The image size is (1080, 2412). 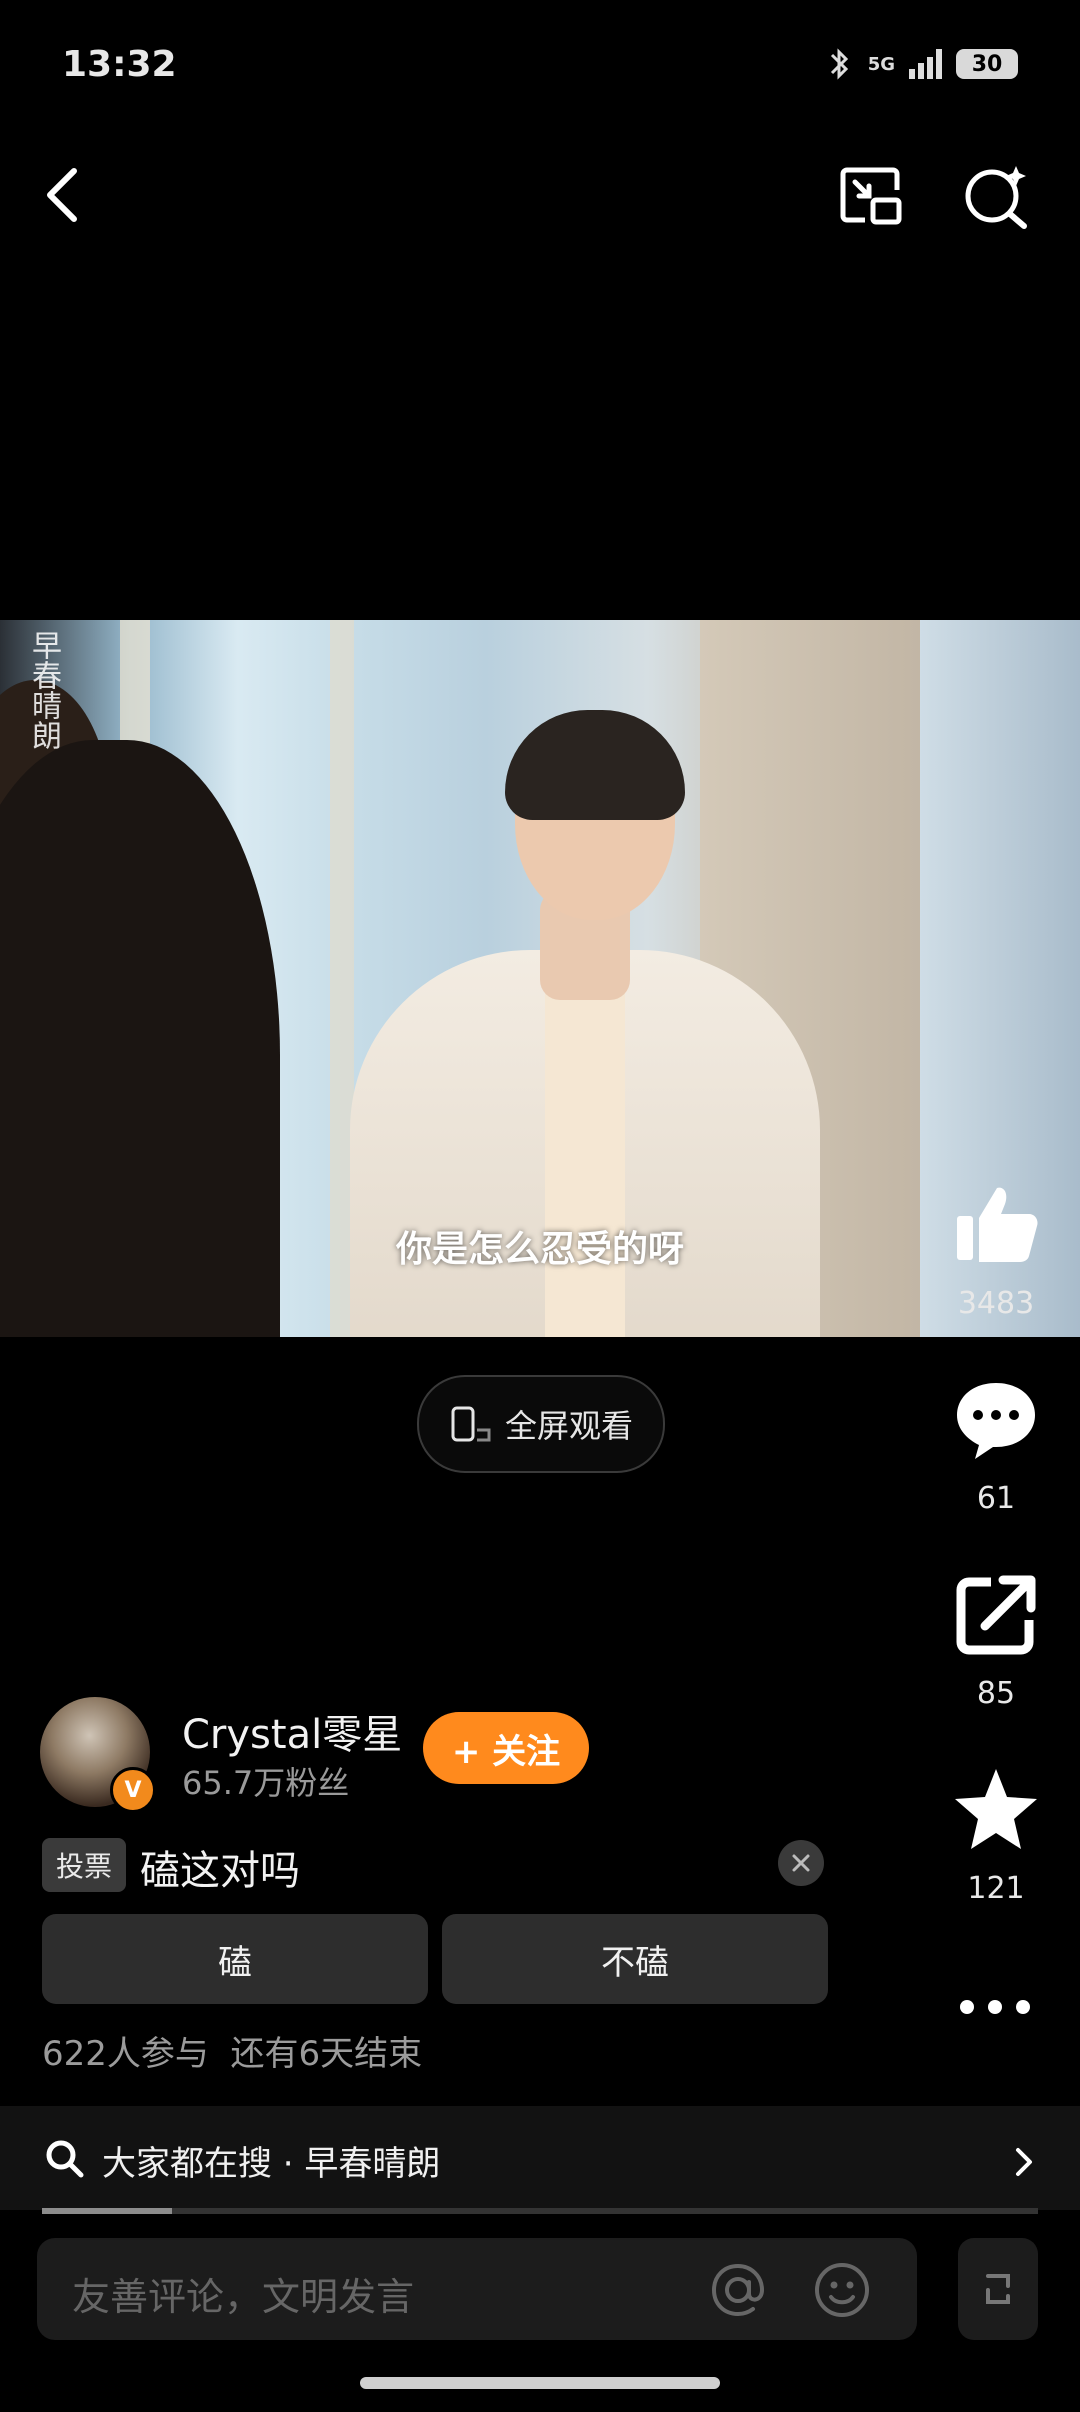 What do you see at coordinates (842, 2290) in the screenshot?
I see `emoji-icon` at bounding box center [842, 2290].